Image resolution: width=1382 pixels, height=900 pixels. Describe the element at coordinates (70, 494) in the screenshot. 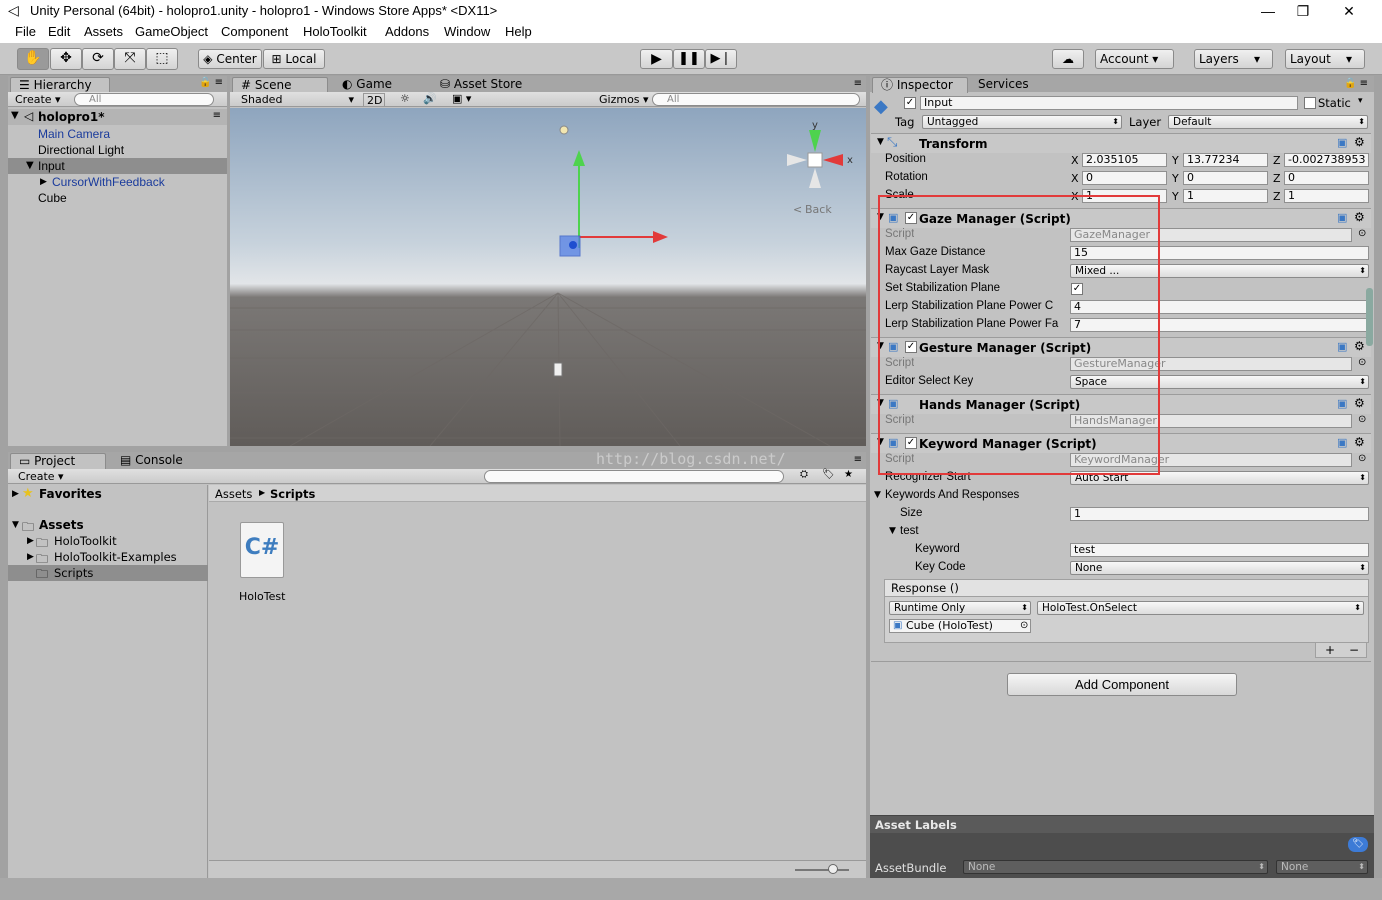

I see `favorites-label: Favorites` at that location.